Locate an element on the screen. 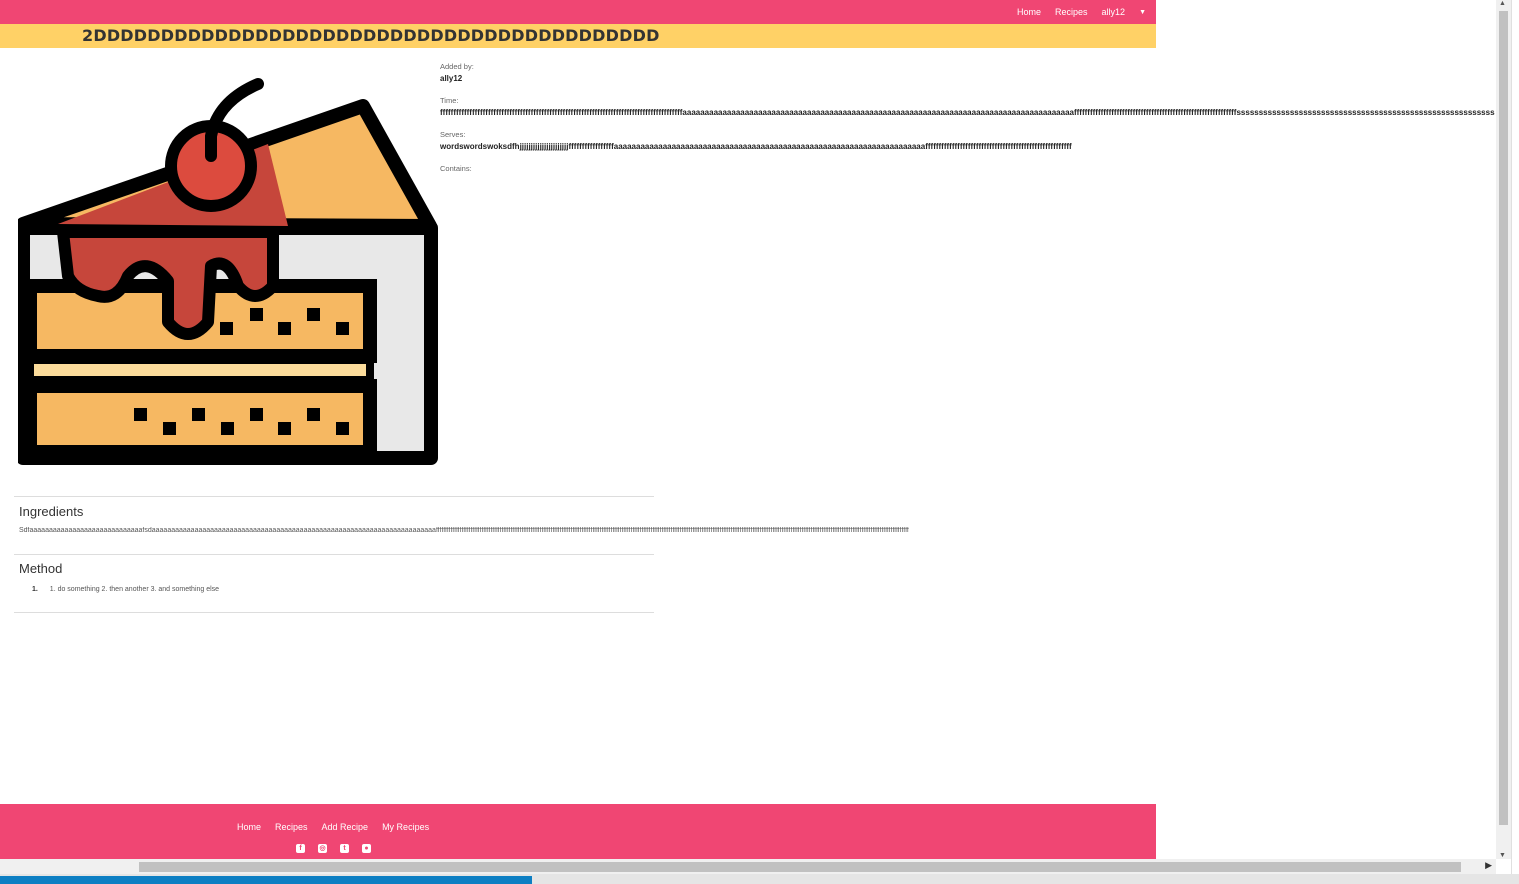 The height and width of the screenshot is (884, 1519). vertical-scroll-thumb is located at coordinates (1503, 418).